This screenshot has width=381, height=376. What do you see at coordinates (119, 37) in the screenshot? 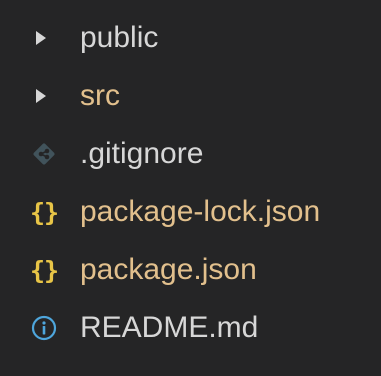
I see `tree-item-label: public` at bounding box center [119, 37].